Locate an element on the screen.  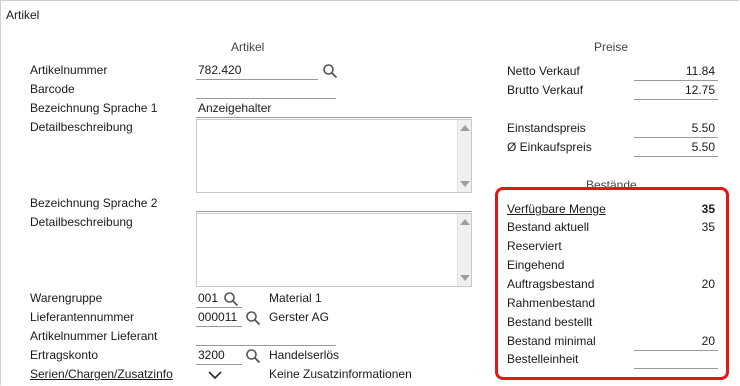
reserviert-label: Reserviert is located at coordinates (534, 246).